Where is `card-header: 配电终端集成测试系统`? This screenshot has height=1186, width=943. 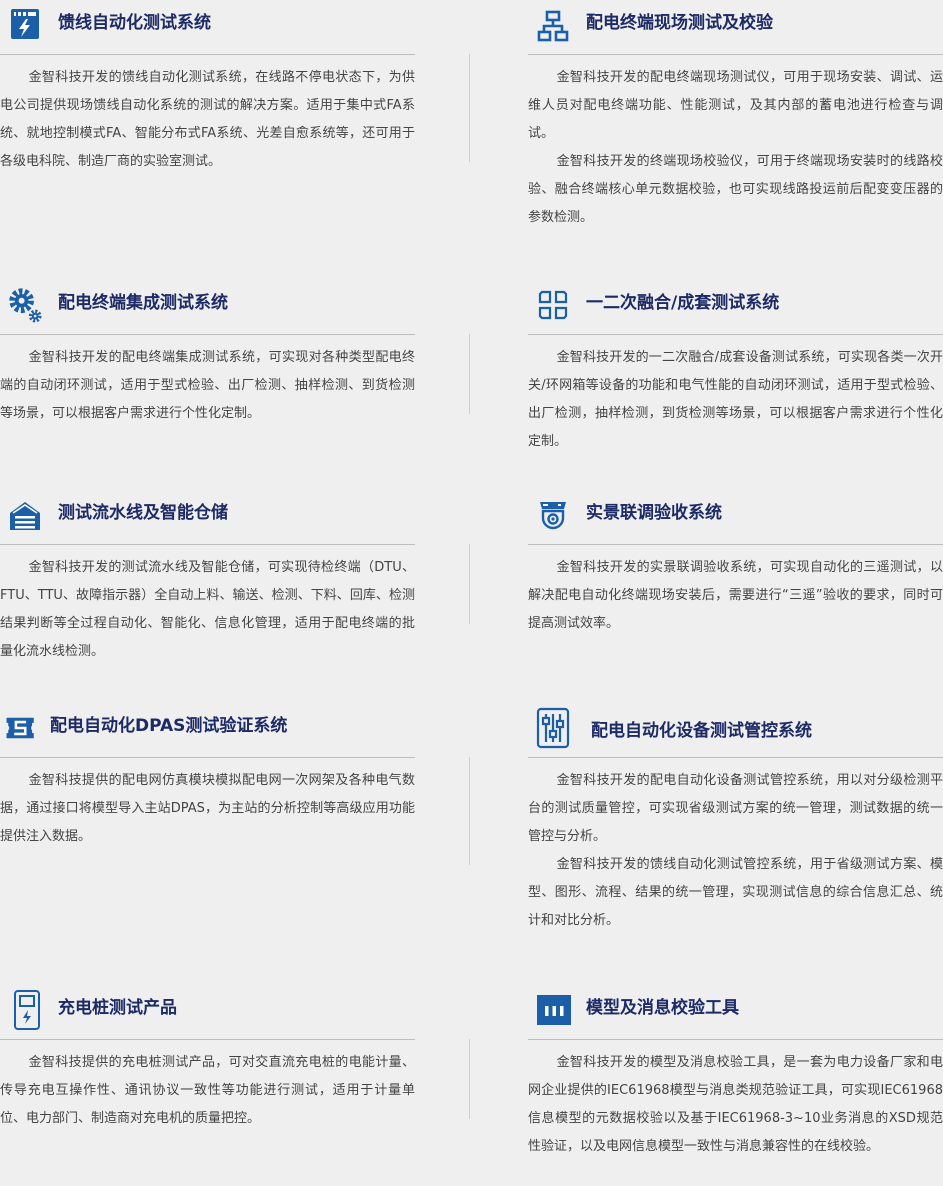 card-header: 配电终端集成测试系统 is located at coordinates (207, 307).